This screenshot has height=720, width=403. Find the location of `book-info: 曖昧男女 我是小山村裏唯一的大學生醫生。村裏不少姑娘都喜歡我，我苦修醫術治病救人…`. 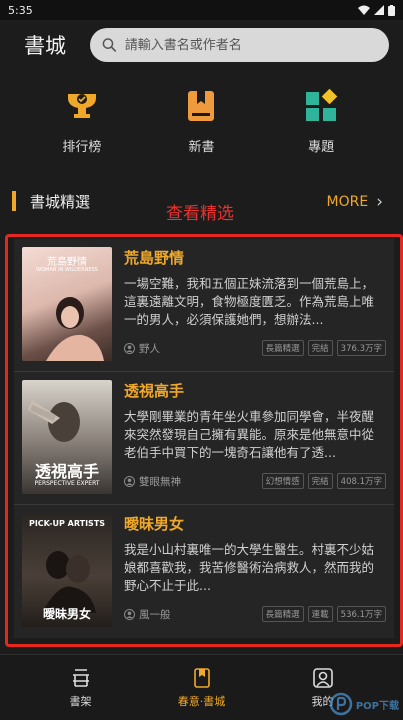

book-info: 曖昧男女 我是小山村裏唯一的大學生醫生。村裏不少姑娘都喜歡我，我苦修醫術治病救人… is located at coordinates (255, 571).